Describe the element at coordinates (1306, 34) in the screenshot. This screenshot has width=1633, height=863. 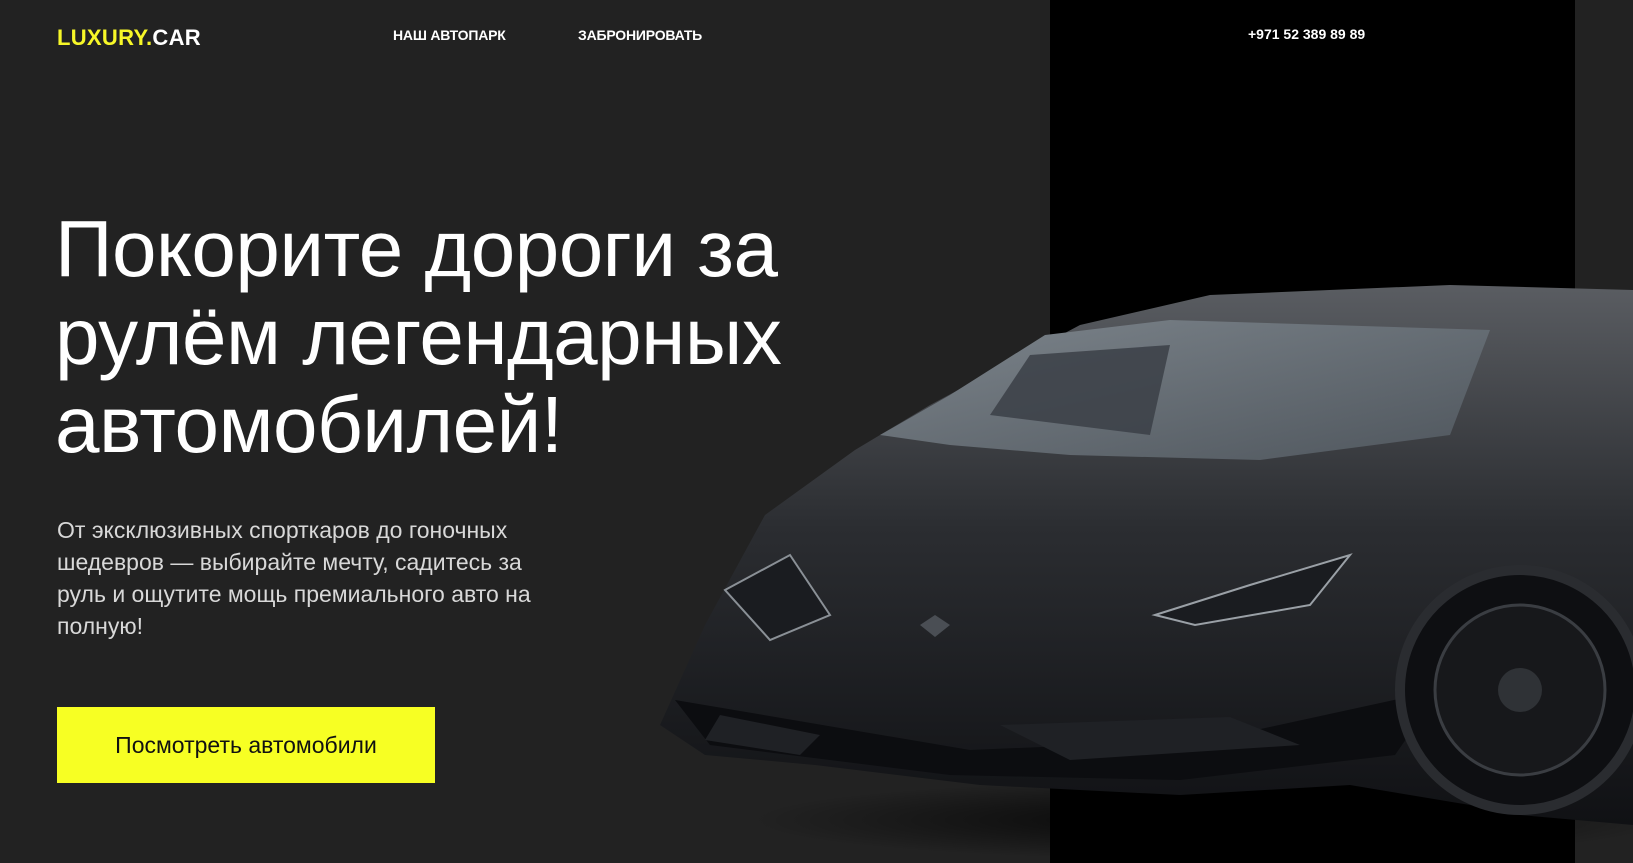
I see `phone-link: +971 52 389 89 89` at that location.